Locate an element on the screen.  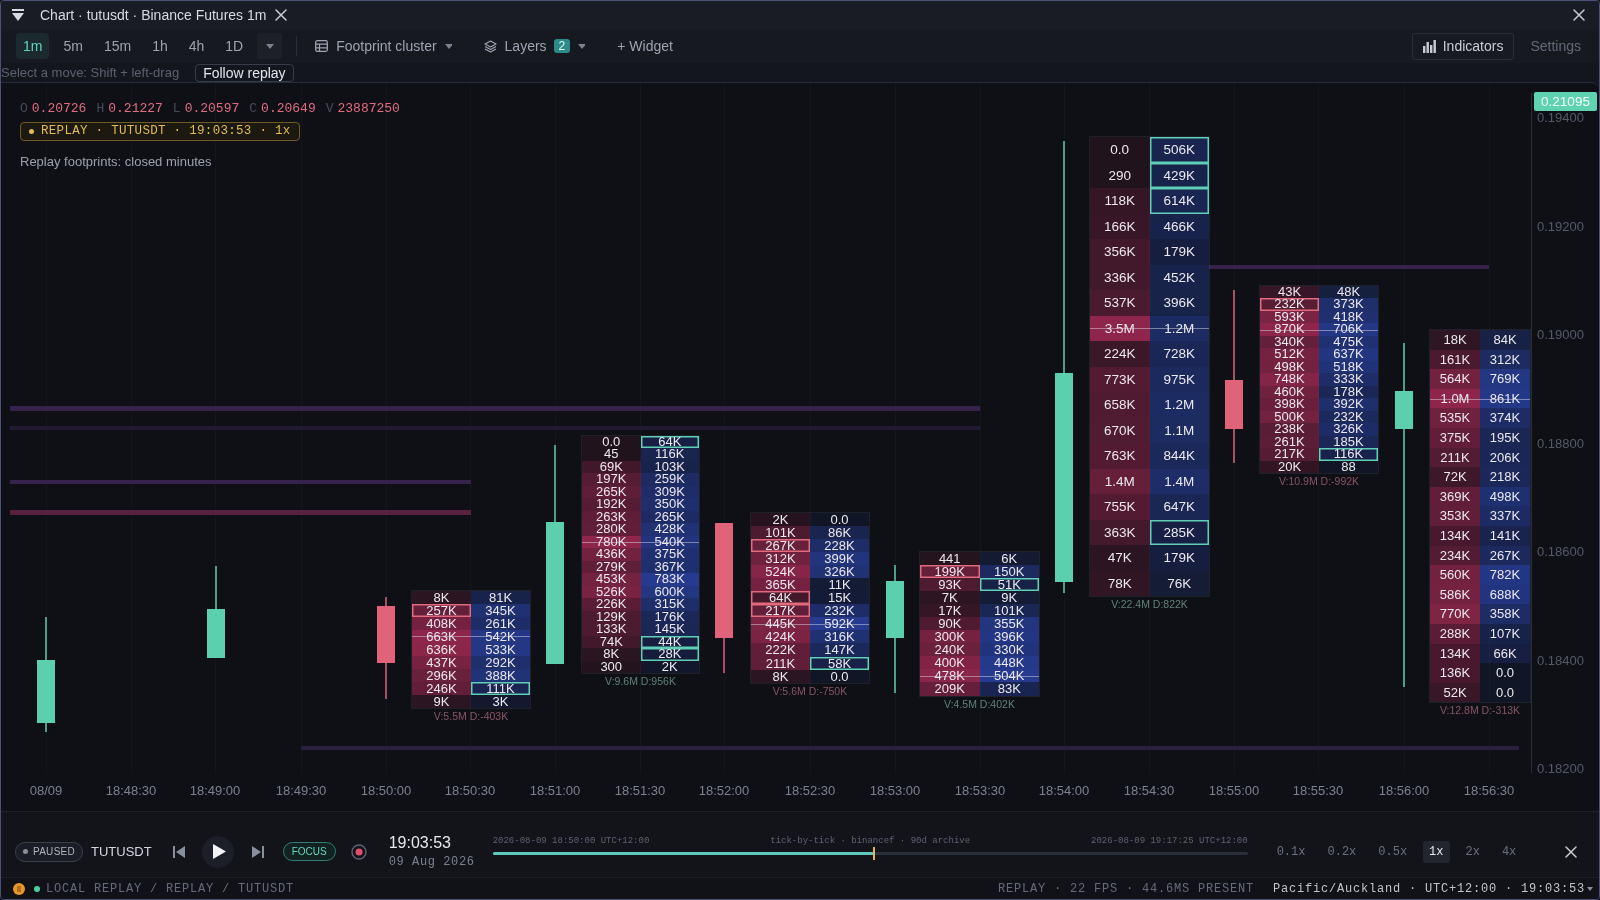
ask-volume-cell: 396K is located at coordinates (1009, 637).